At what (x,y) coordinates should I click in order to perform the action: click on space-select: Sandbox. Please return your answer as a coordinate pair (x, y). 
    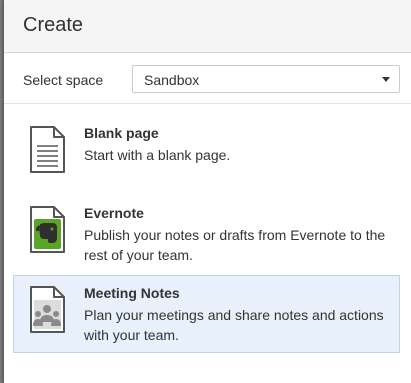
    Looking at the image, I should click on (266, 79).